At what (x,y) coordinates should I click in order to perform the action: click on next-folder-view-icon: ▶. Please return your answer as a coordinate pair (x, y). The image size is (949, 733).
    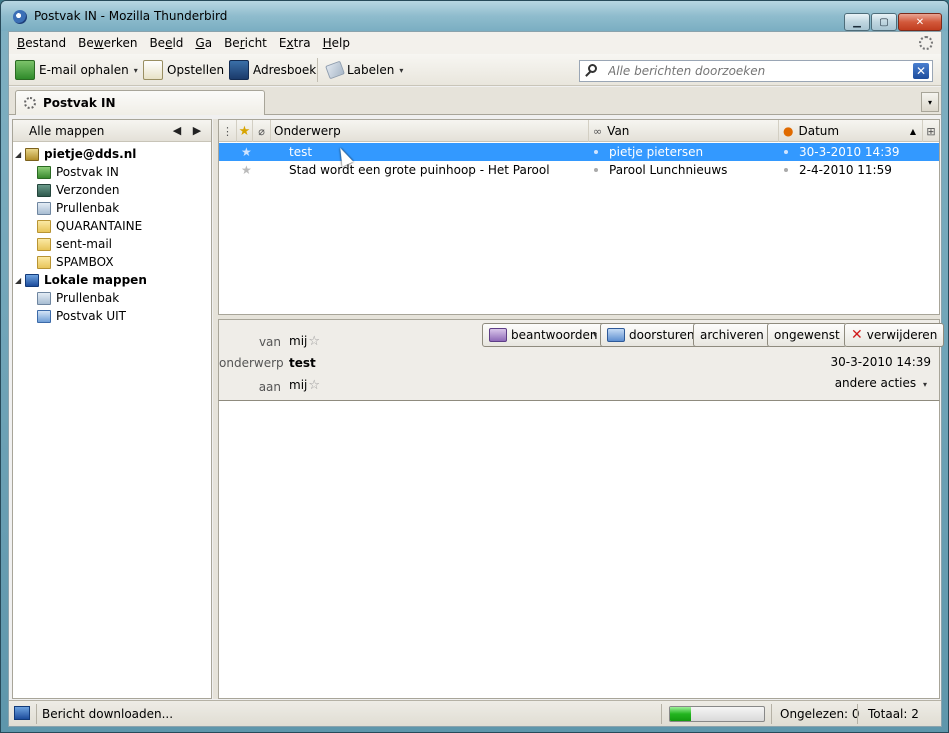
    Looking at the image, I should click on (197, 130).